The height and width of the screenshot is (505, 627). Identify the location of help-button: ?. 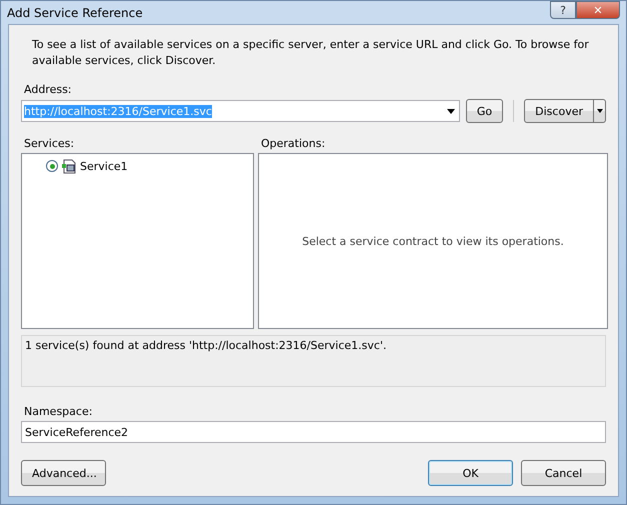
(563, 10).